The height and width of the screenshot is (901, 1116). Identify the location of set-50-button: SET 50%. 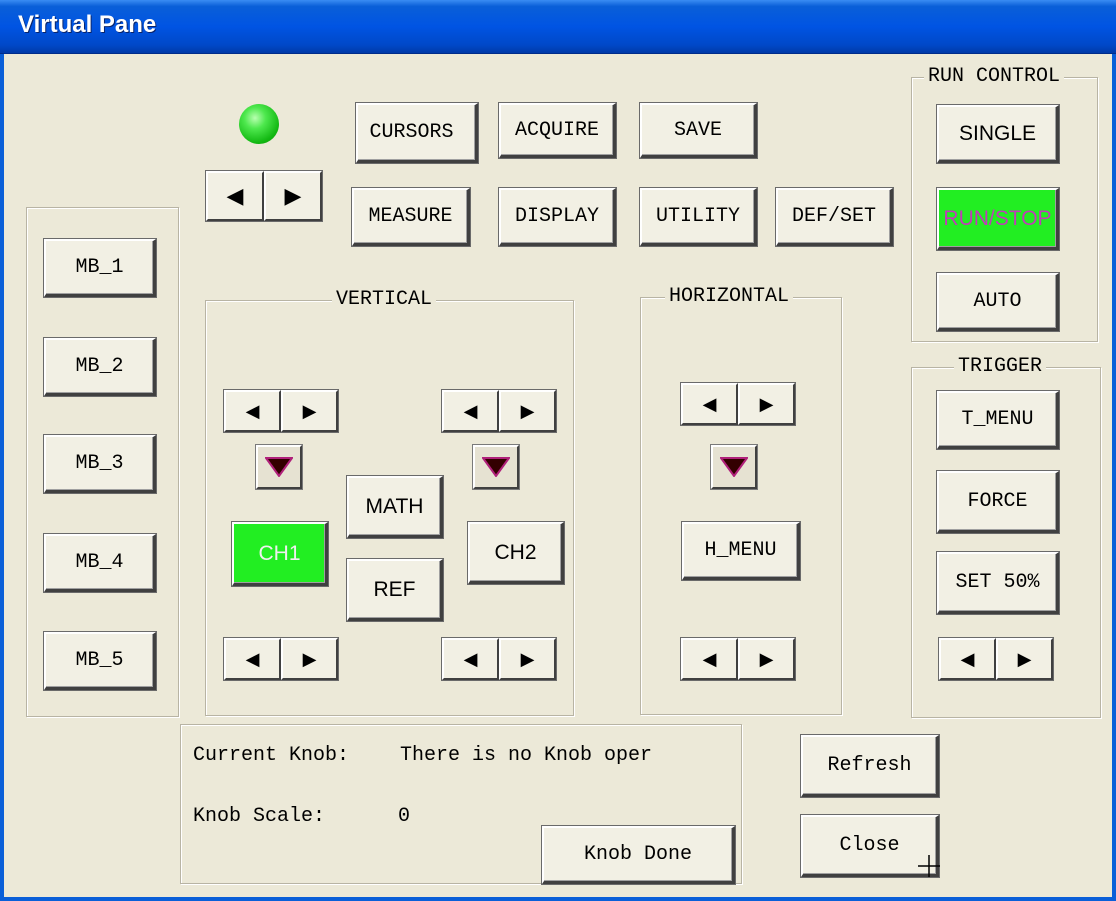
(998, 583).